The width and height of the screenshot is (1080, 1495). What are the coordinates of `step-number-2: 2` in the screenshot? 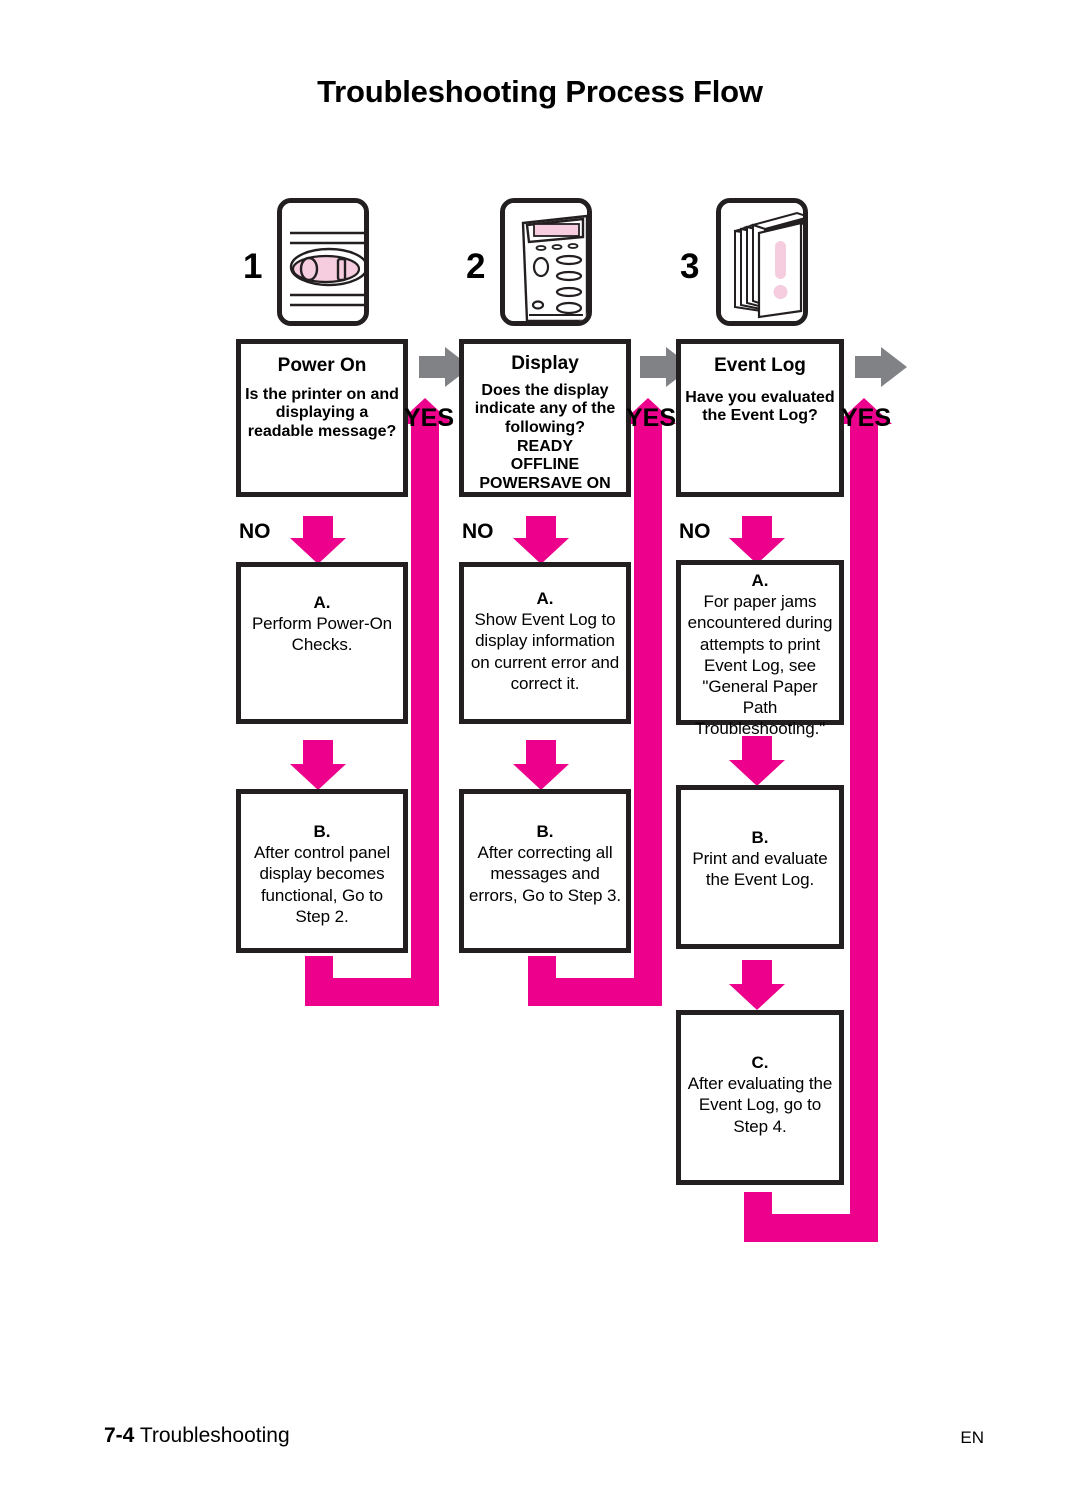 It's located at (476, 266).